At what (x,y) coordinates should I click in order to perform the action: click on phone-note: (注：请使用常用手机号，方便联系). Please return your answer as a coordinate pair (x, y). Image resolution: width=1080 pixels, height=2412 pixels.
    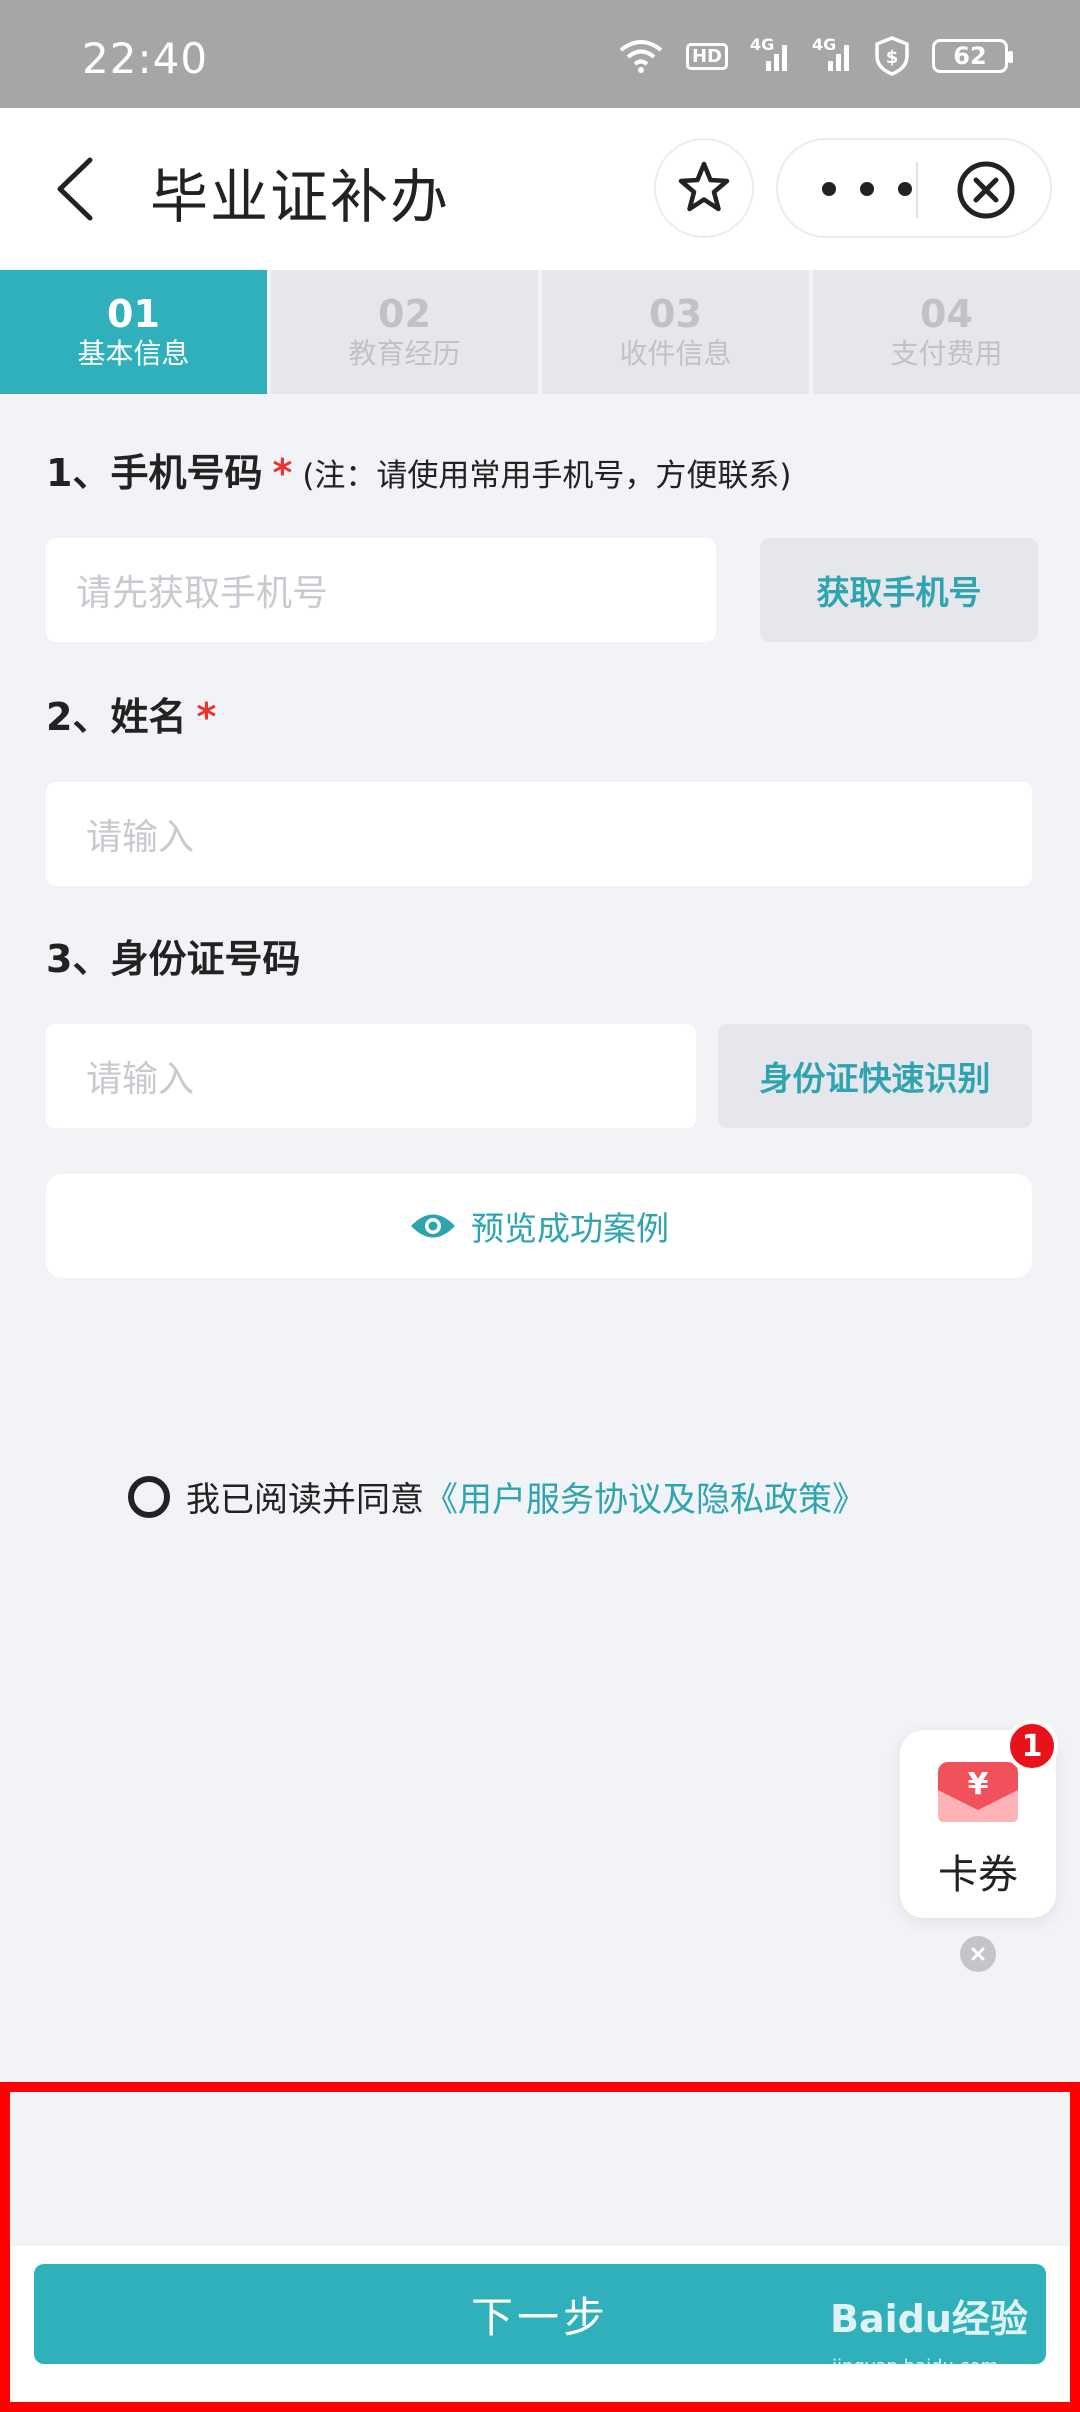
    Looking at the image, I should click on (547, 476).